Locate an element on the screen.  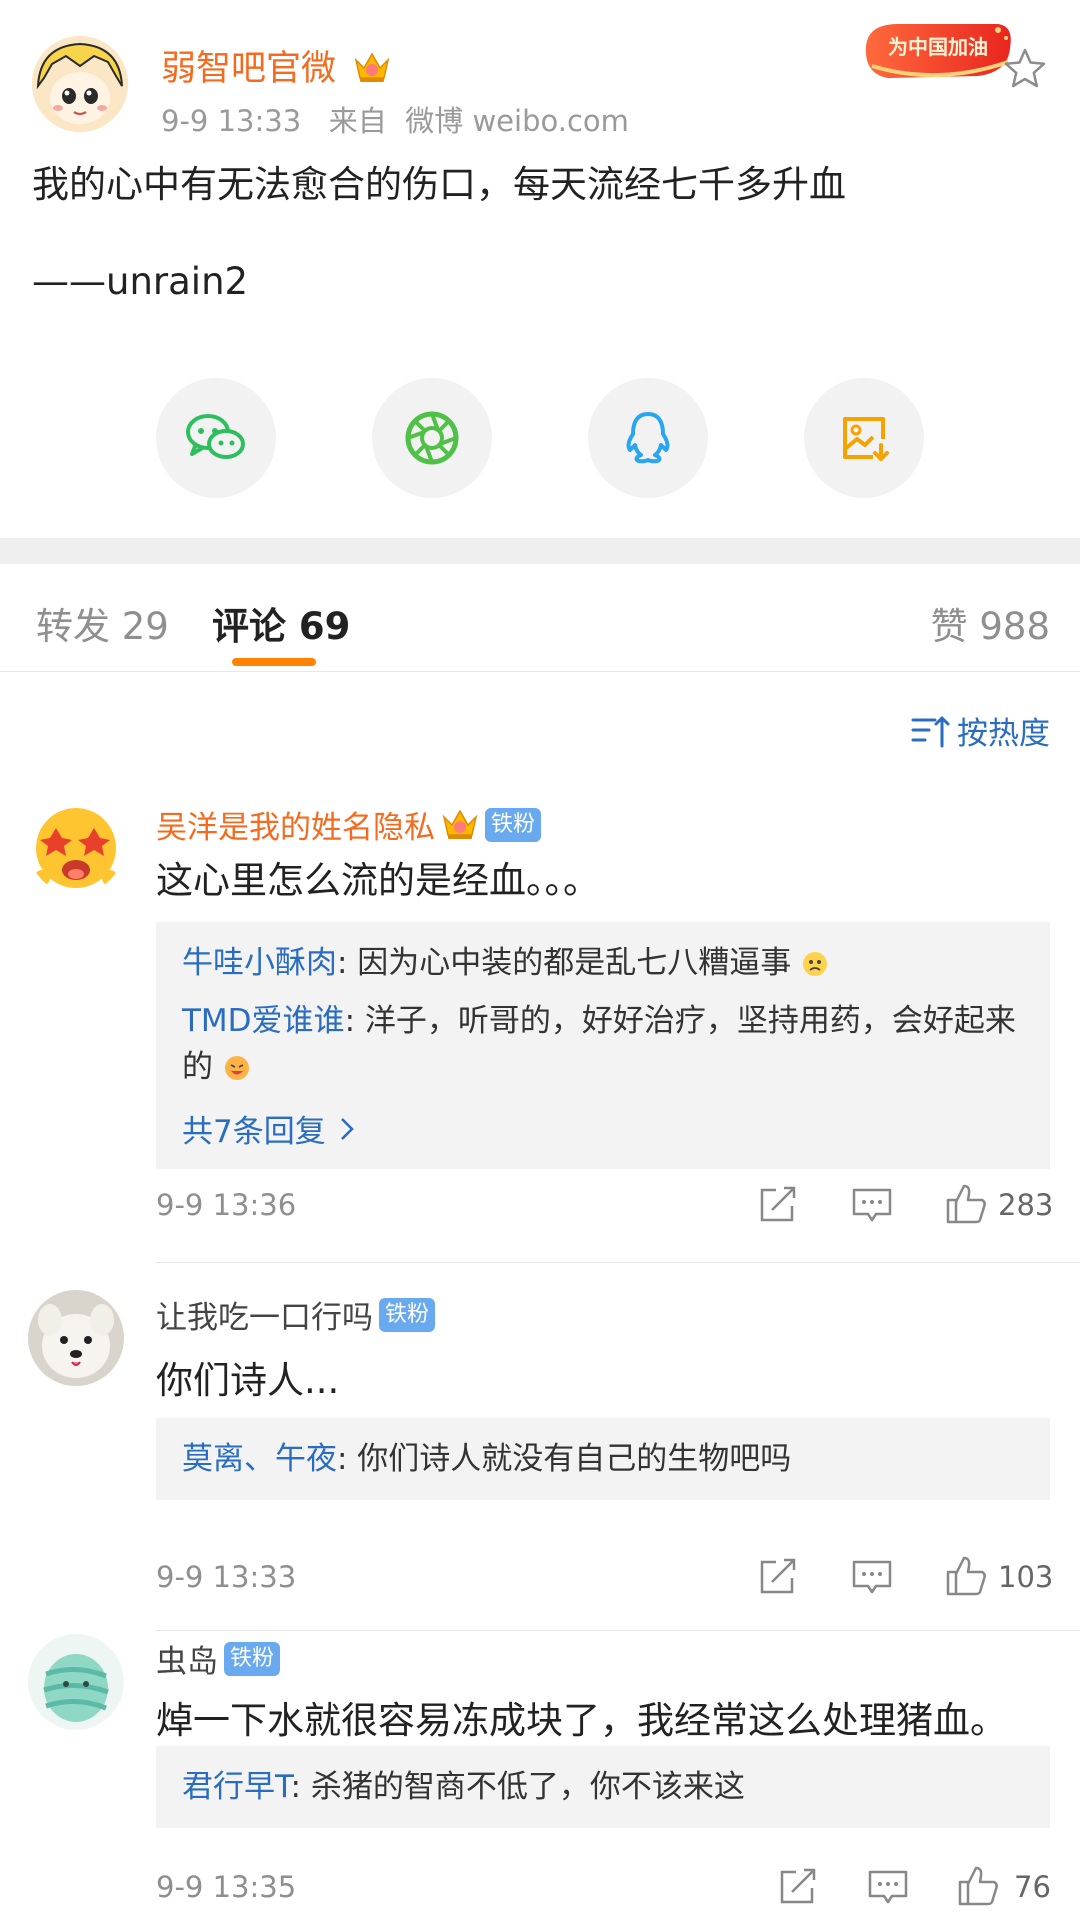
save-image-icon is located at coordinates (866, 439).